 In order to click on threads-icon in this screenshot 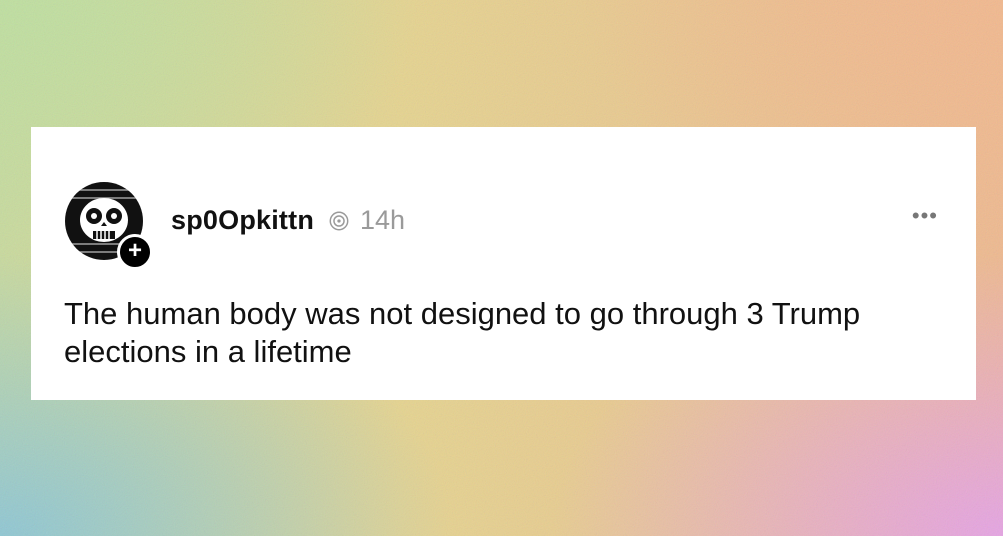, I will do `click(339, 220)`.